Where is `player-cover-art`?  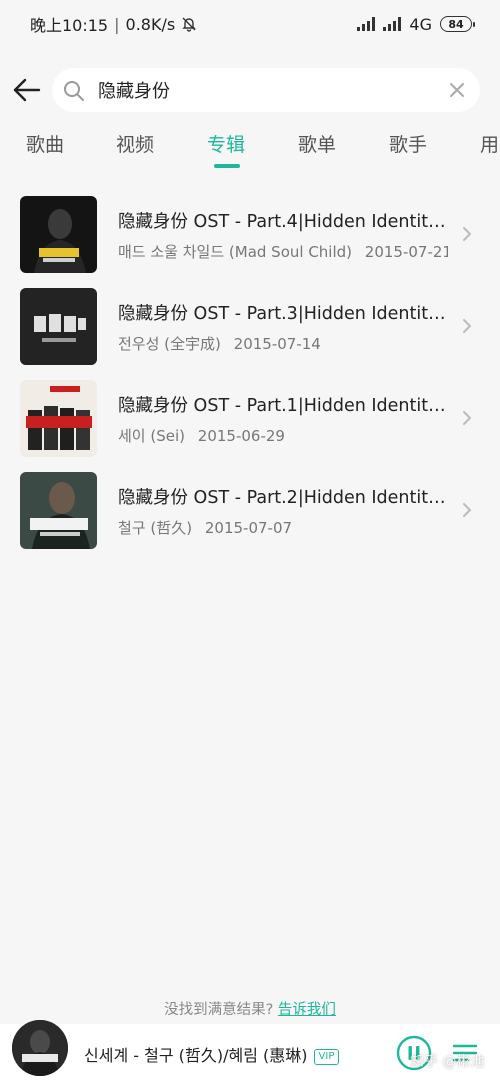 player-cover-art is located at coordinates (40, 1048).